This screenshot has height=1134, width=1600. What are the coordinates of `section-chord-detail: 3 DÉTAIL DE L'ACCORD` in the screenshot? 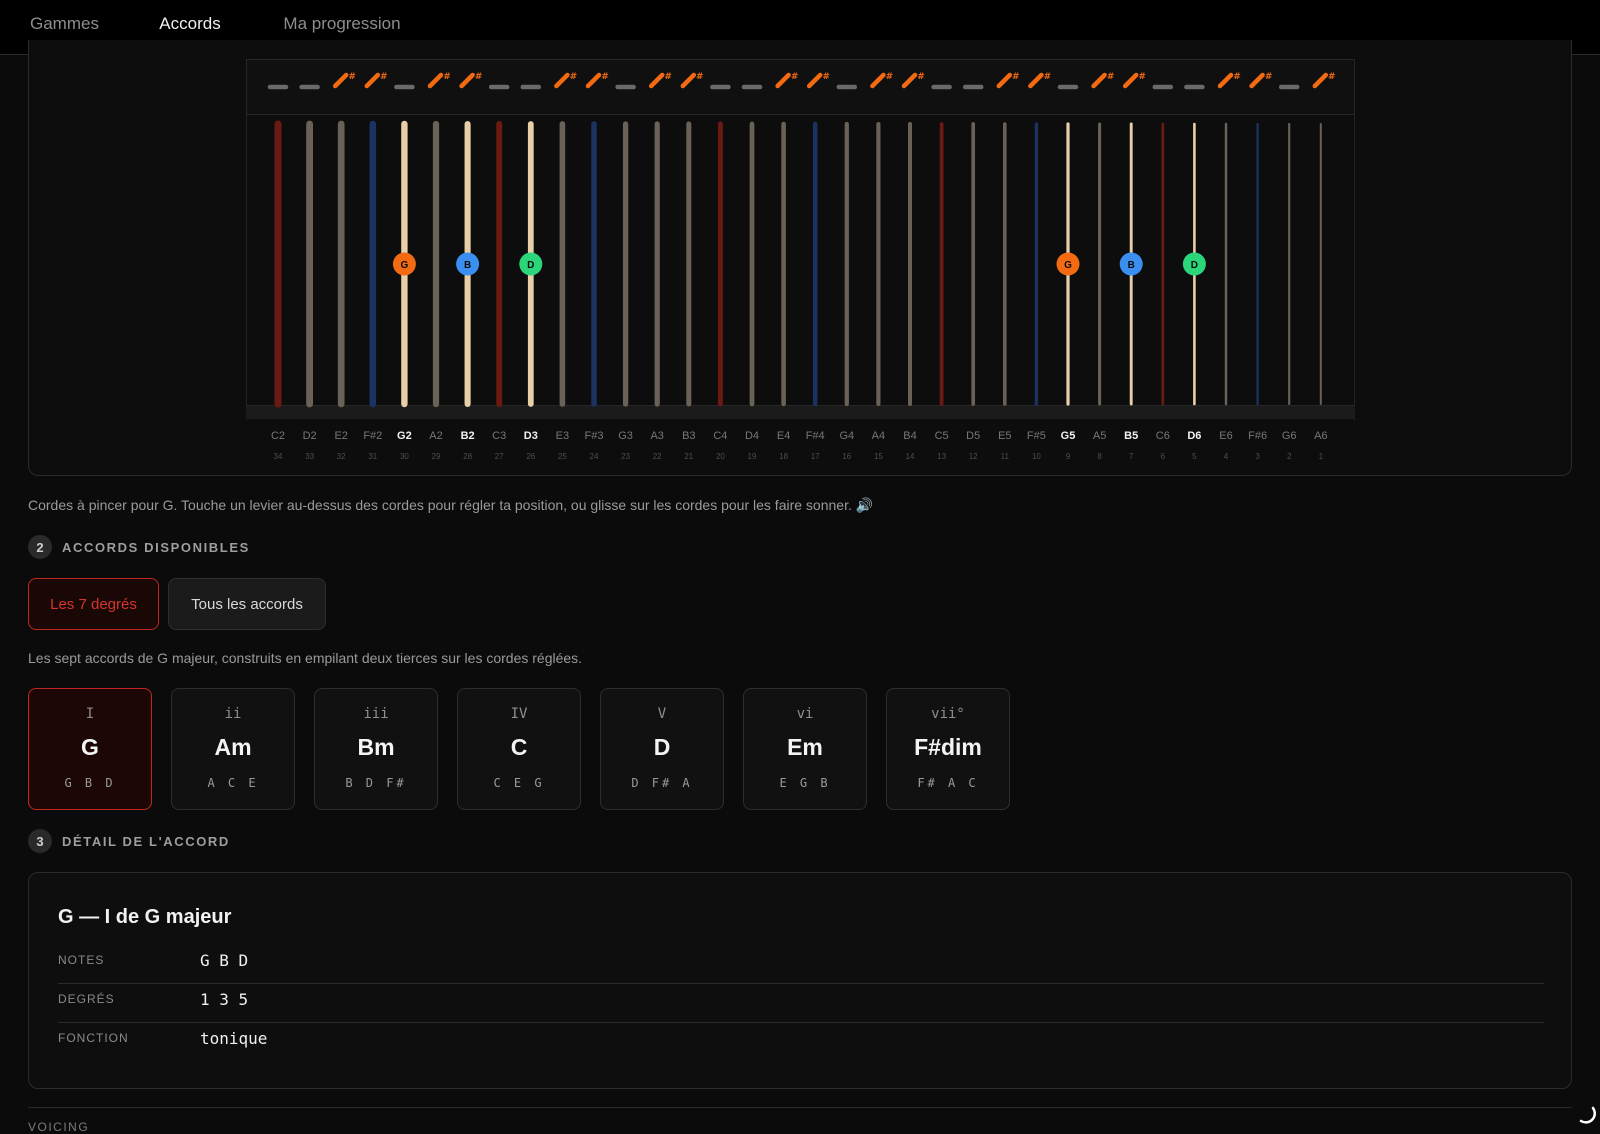 It's located at (129, 841).